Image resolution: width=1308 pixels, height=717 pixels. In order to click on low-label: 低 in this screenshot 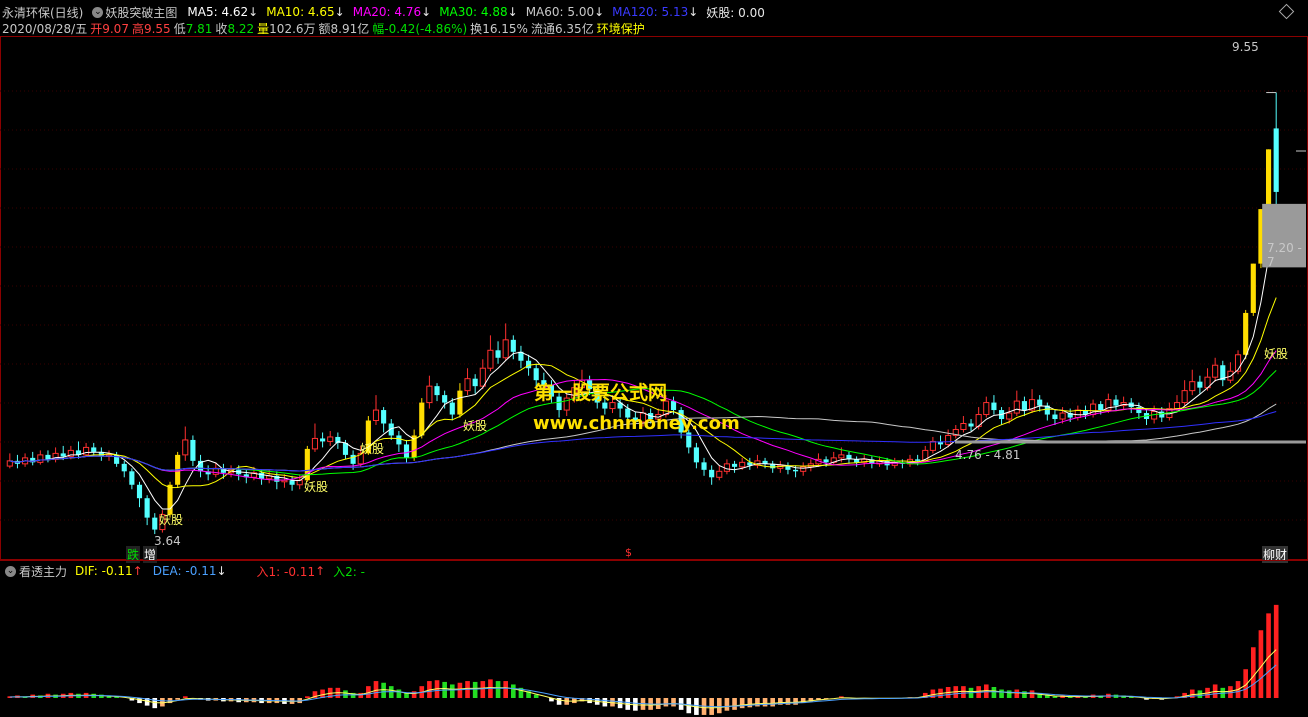, I will do `click(179, 29)`.